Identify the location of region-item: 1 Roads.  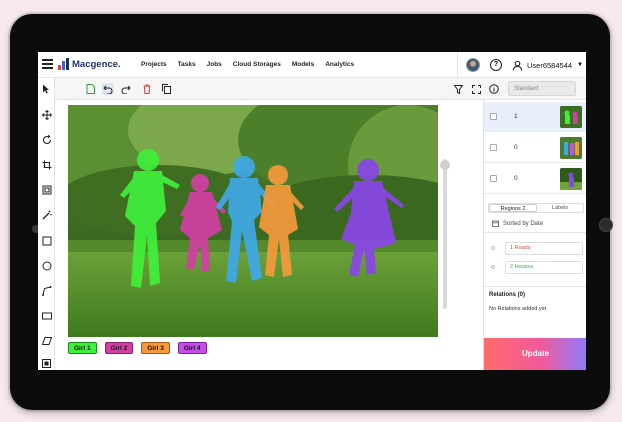
(536, 248).